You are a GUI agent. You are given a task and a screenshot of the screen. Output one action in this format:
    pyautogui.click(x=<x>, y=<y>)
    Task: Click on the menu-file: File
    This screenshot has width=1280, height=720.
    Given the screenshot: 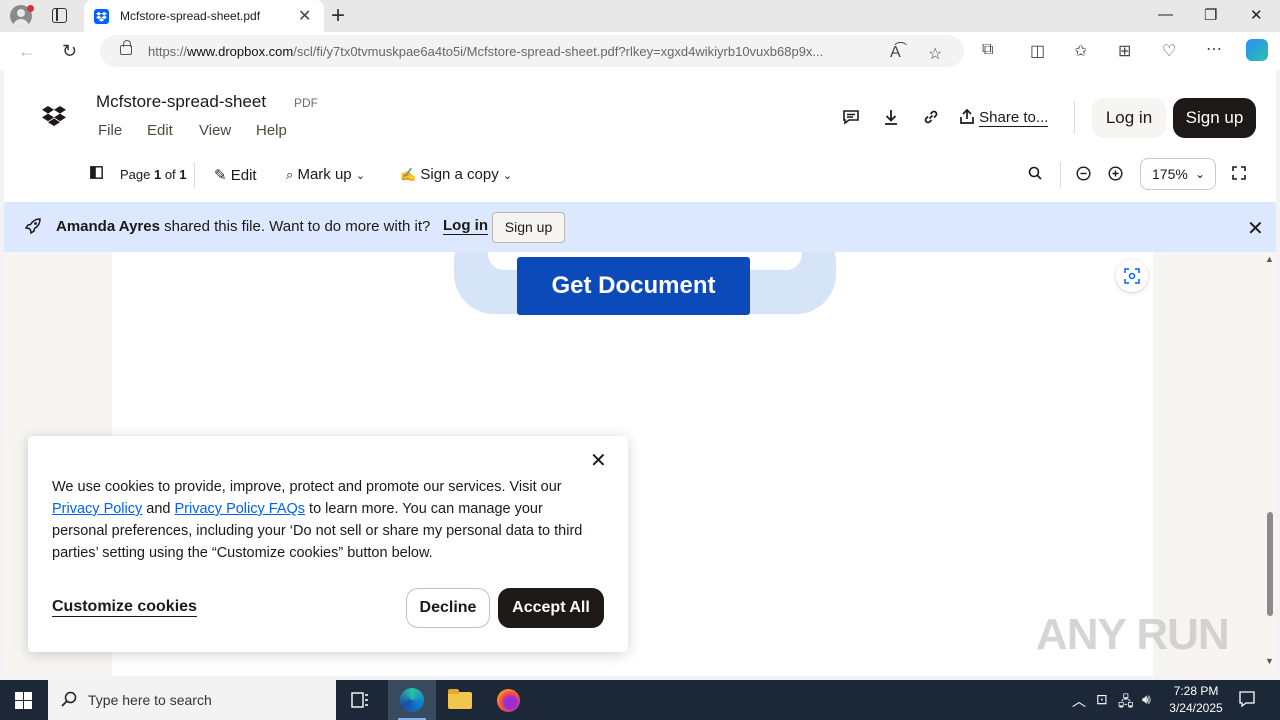 What is the action you would take?
    pyautogui.click(x=110, y=130)
    